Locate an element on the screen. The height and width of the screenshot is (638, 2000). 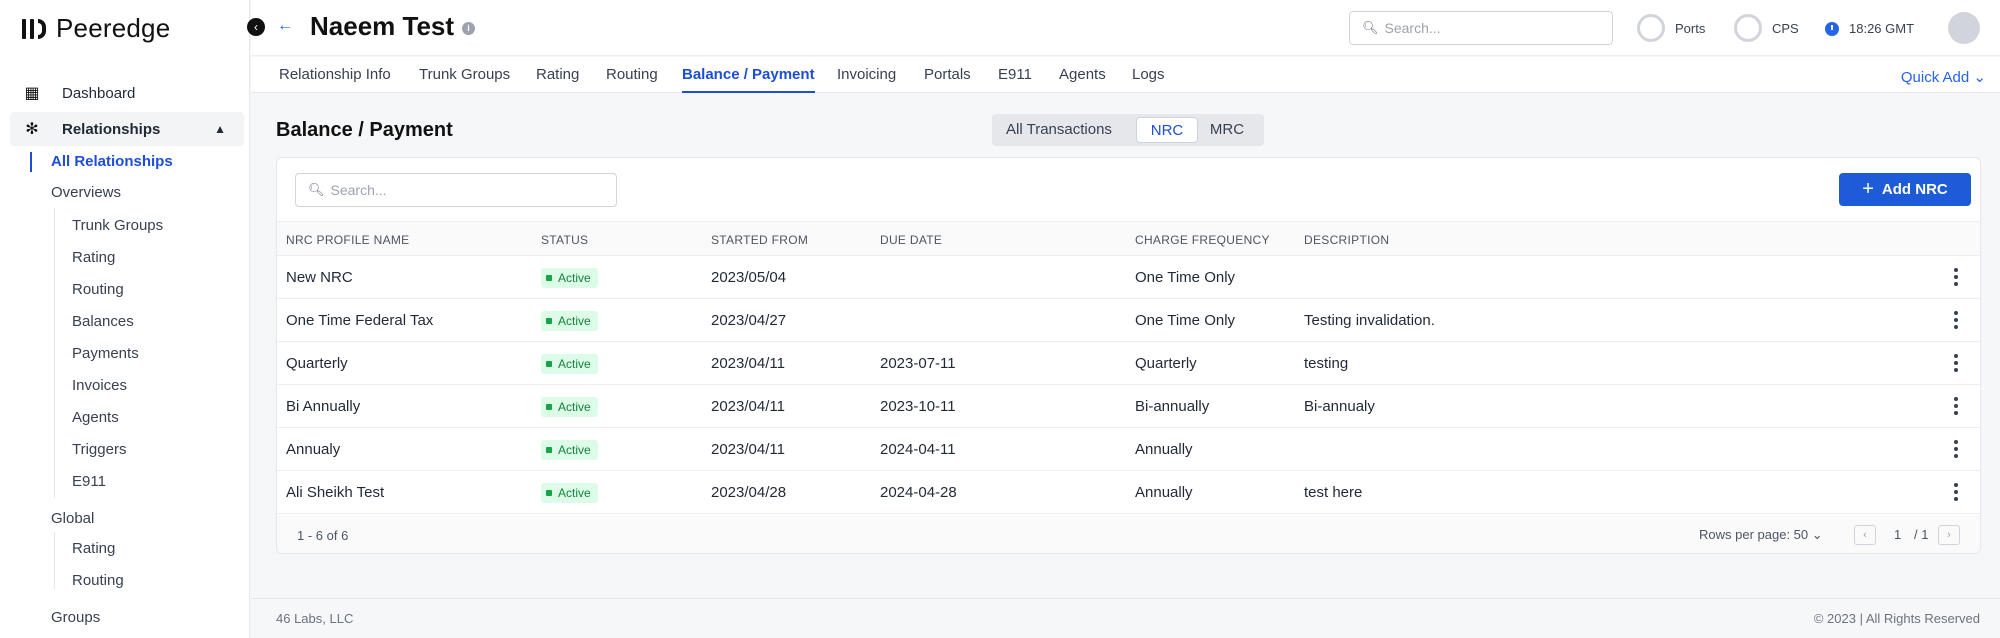
add-nrc-label: Add NRC is located at coordinates (1914, 189).